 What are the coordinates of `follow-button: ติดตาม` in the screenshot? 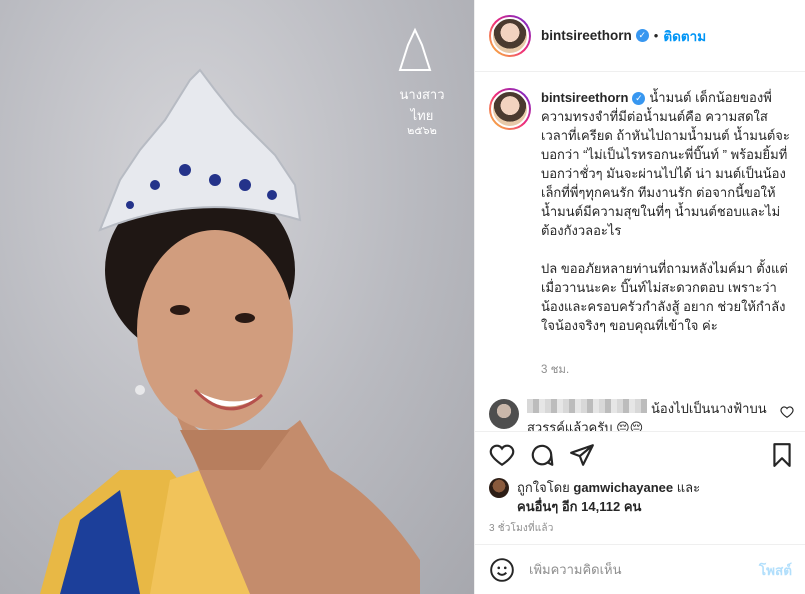 It's located at (684, 36).